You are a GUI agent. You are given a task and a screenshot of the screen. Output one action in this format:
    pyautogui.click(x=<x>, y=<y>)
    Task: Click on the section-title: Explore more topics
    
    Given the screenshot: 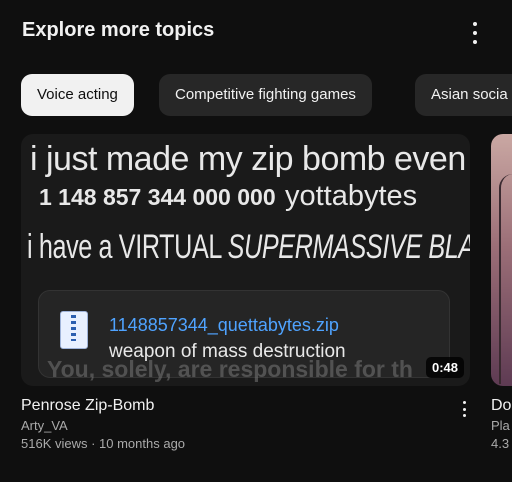 What is the action you would take?
    pyautogui.click(x=118, y=30)
    